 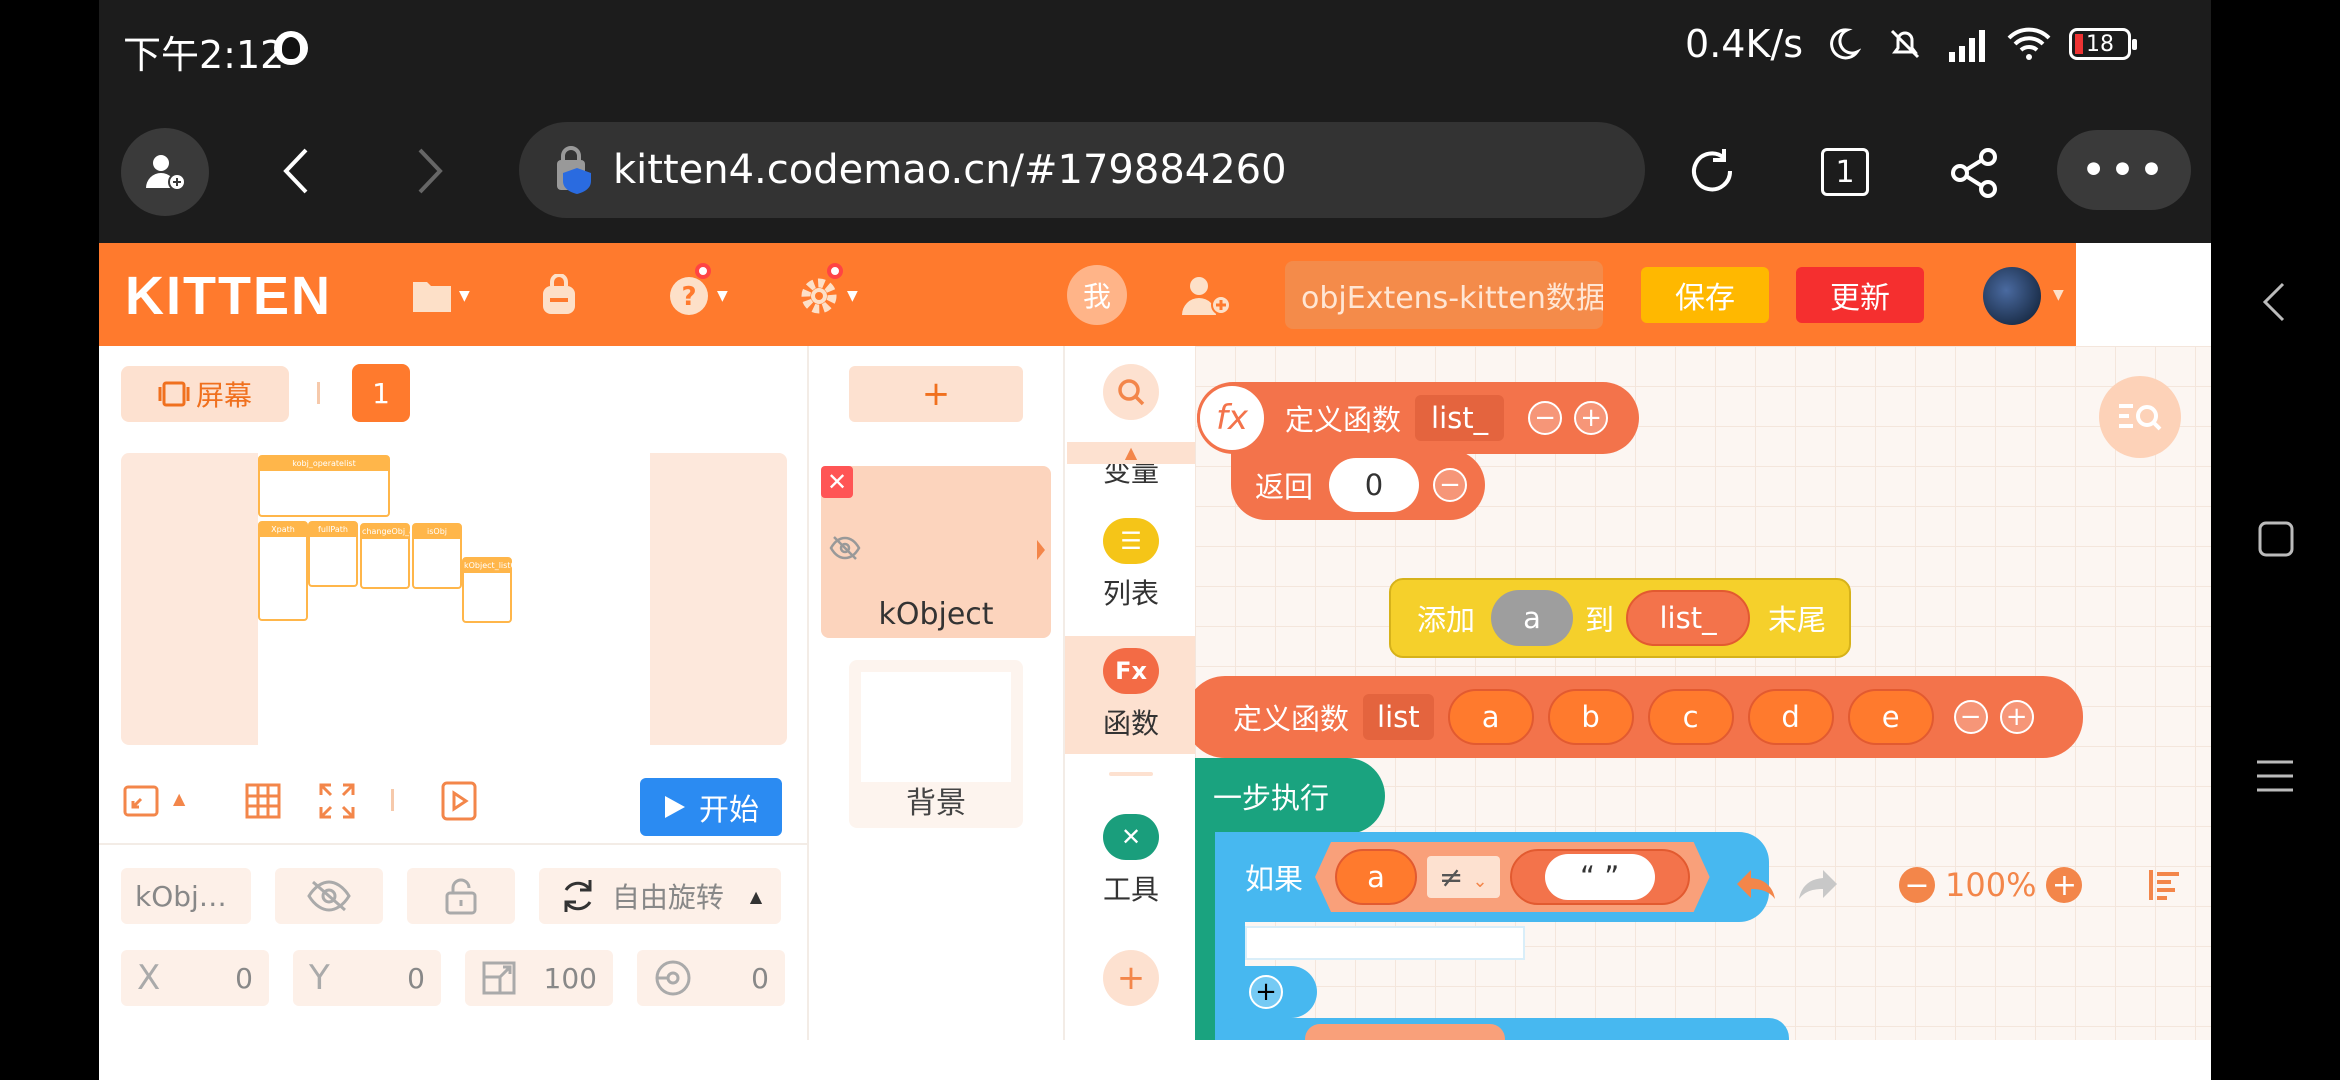 I want to click on param-field: e, so click(x=1890, y=717).